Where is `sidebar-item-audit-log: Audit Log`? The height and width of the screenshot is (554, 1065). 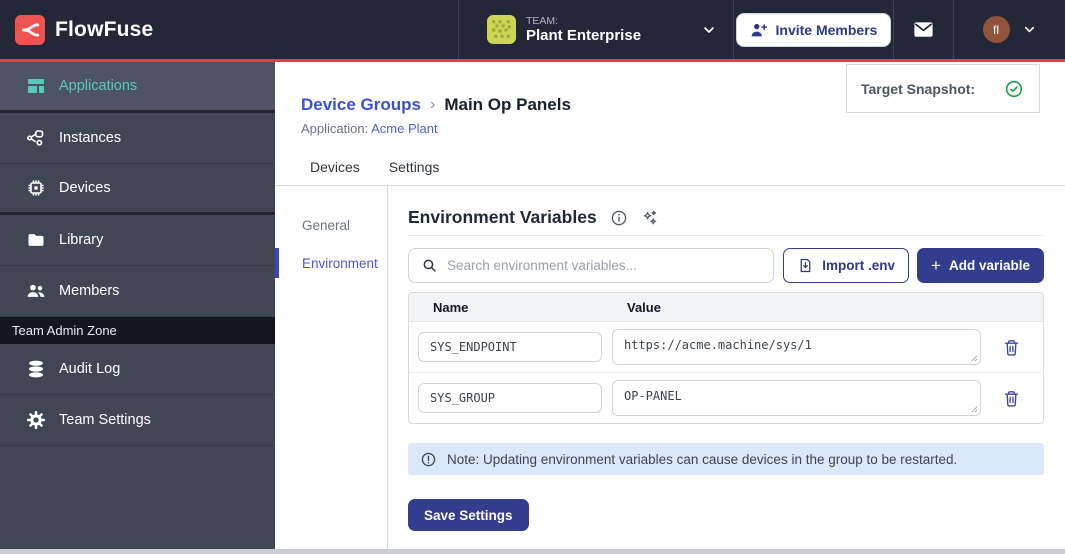 sidebar-item-audit-log: Audit Log is located at coordinates (137, 369).